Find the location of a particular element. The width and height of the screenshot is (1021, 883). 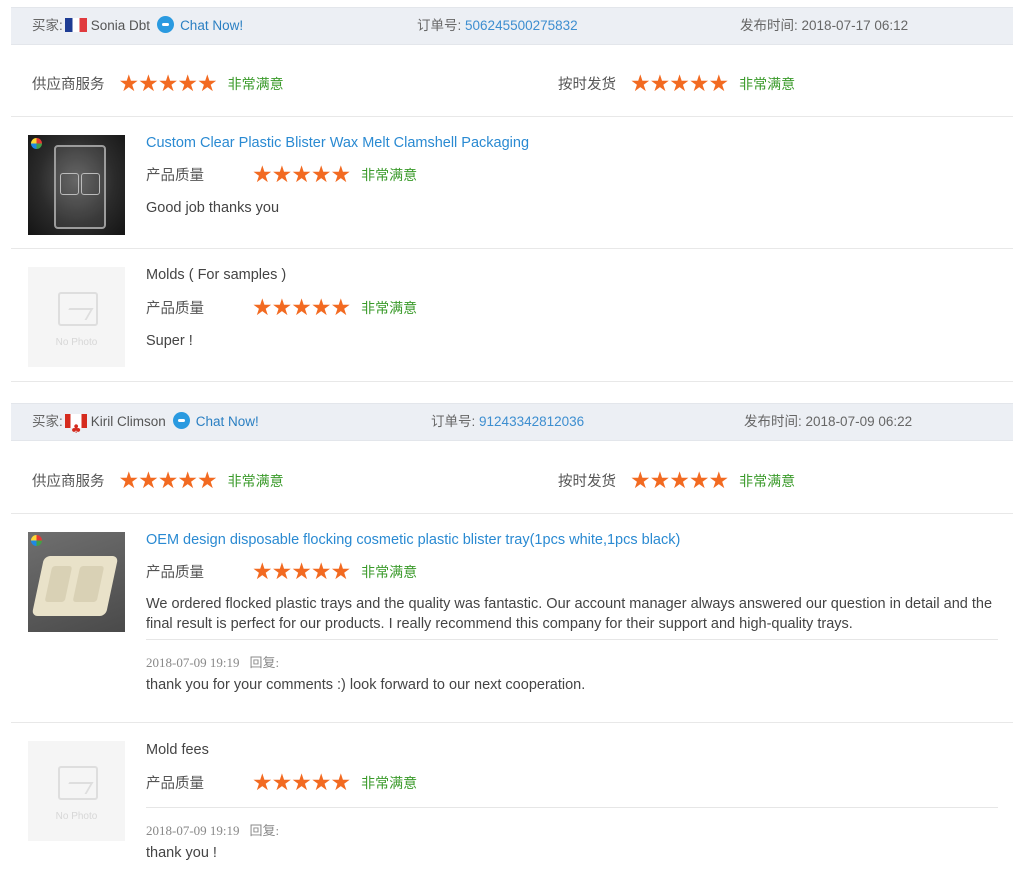

product-title: Molds ( For samples ) is located at coordinates (216, 275).